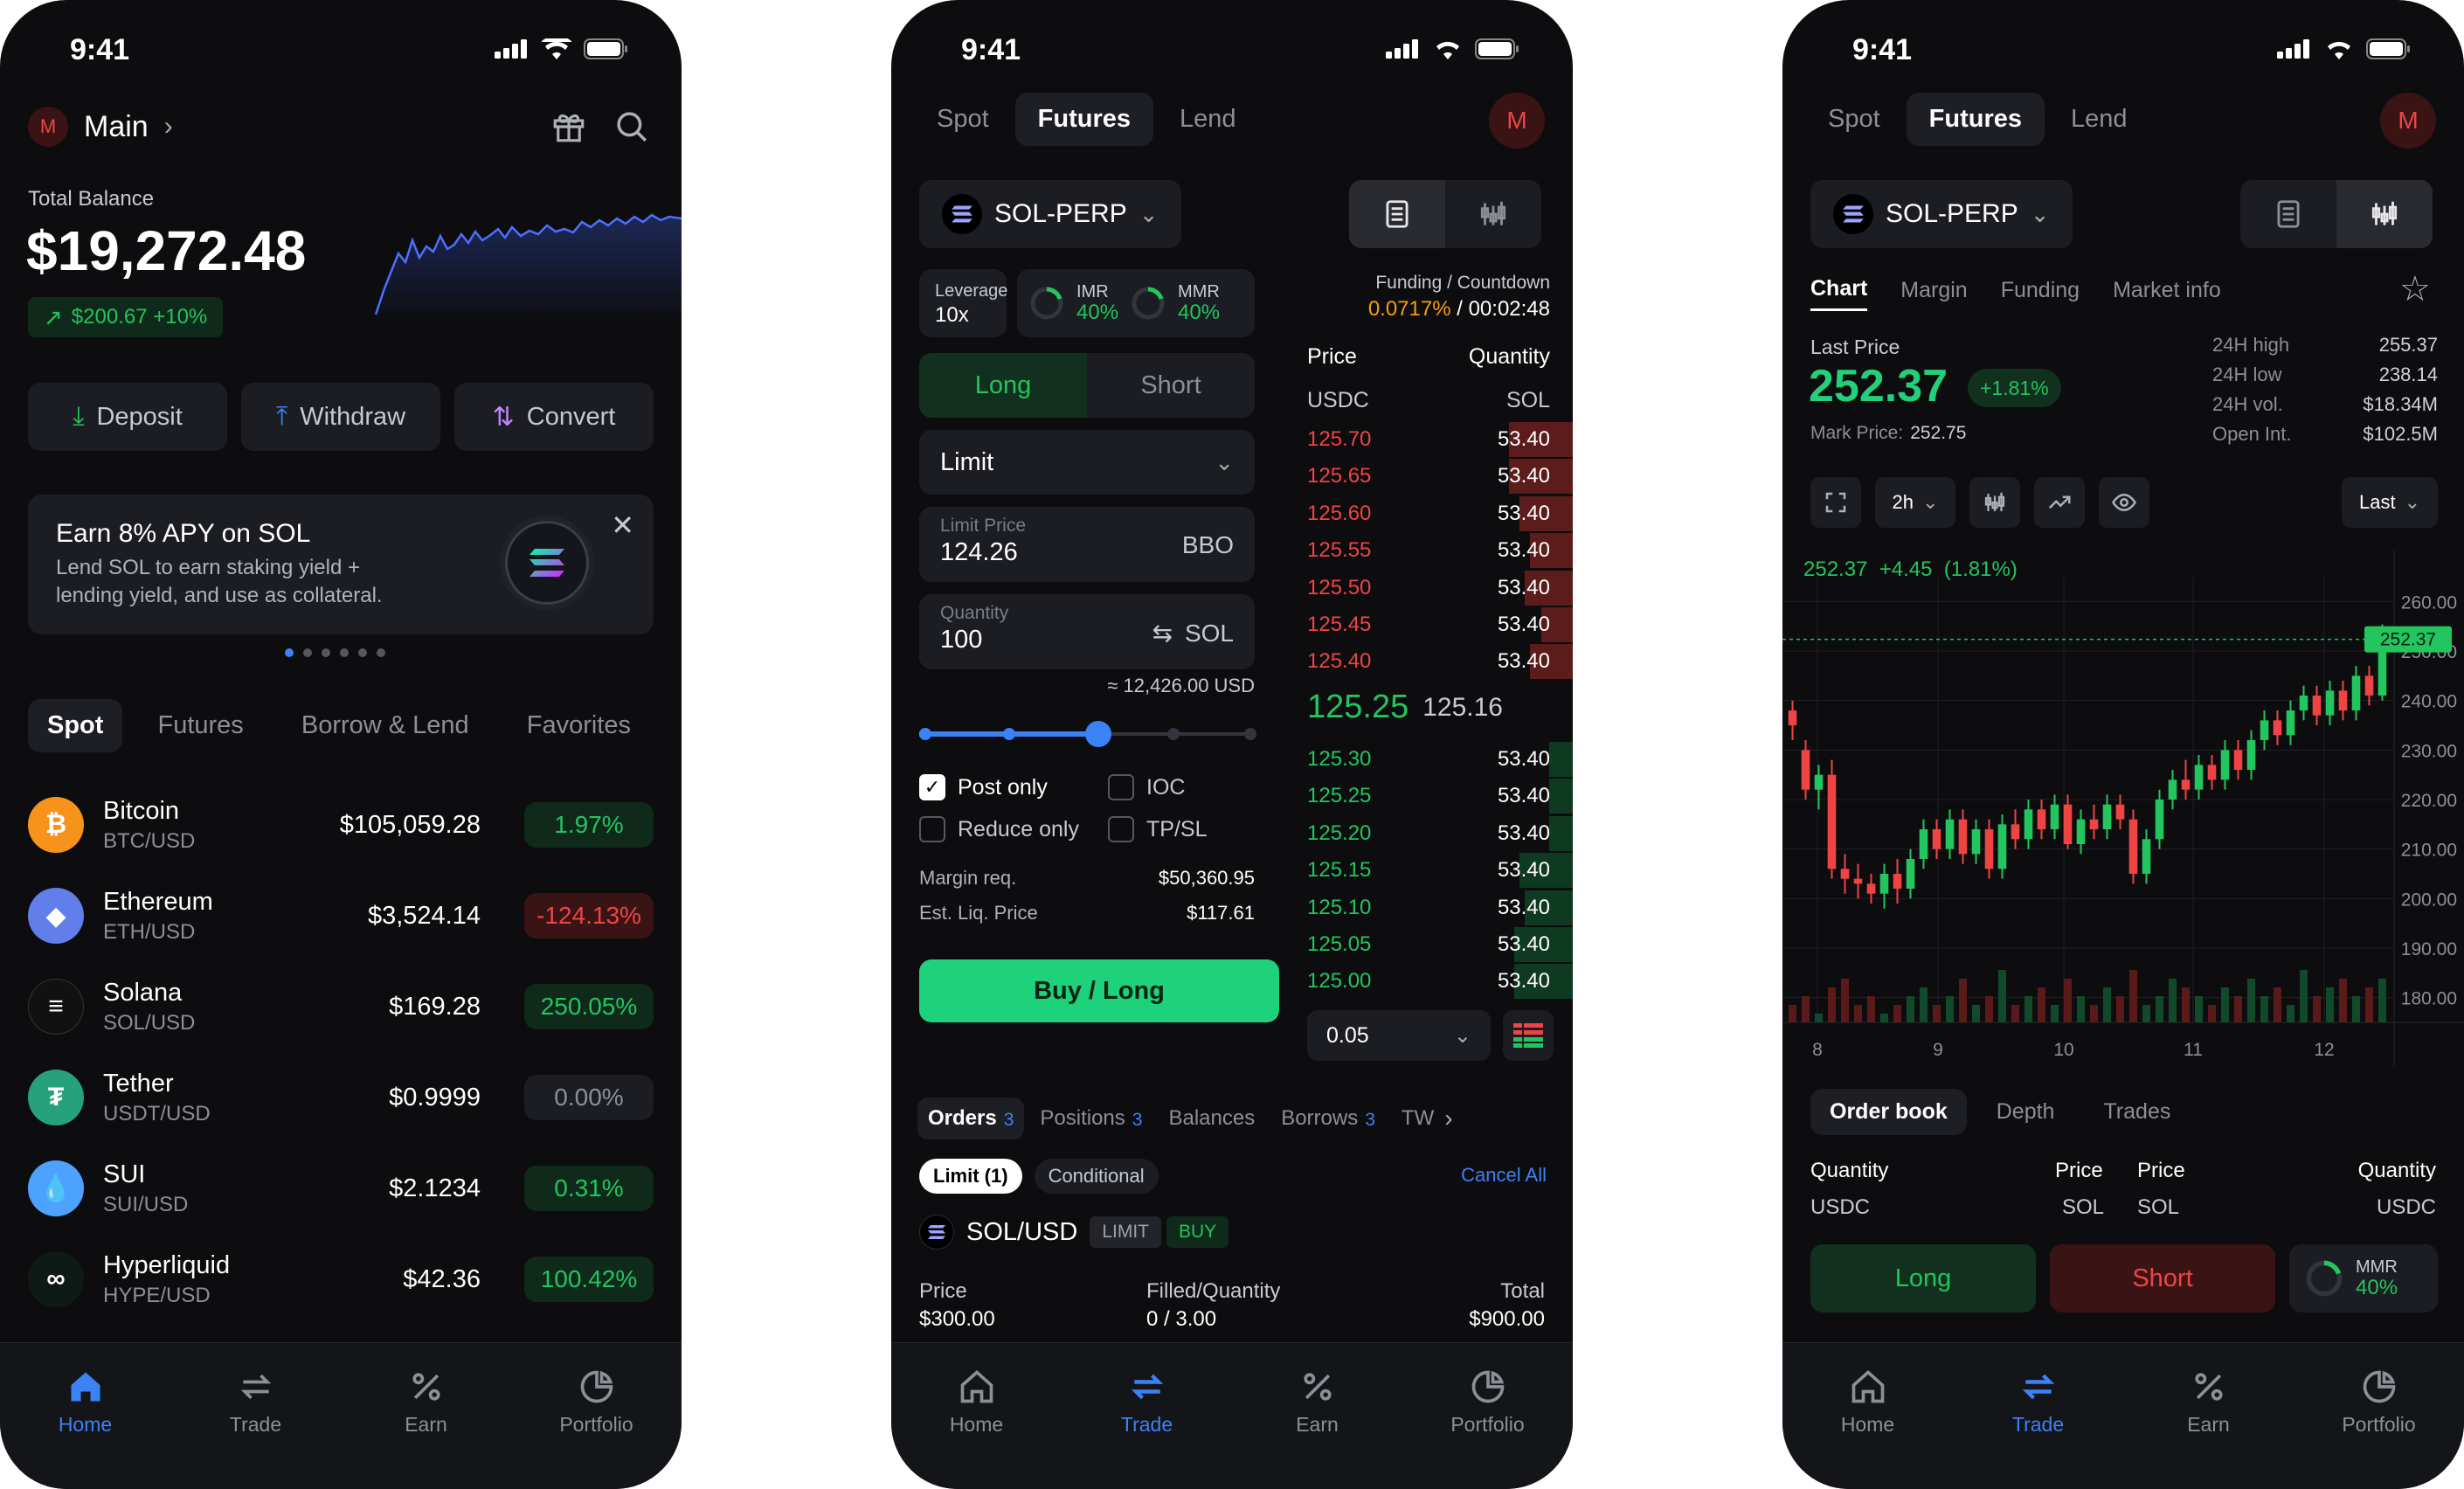  Describe the element at coordinates (1923, 1278) in the screenshot. I see `long-button: Long` at that location.